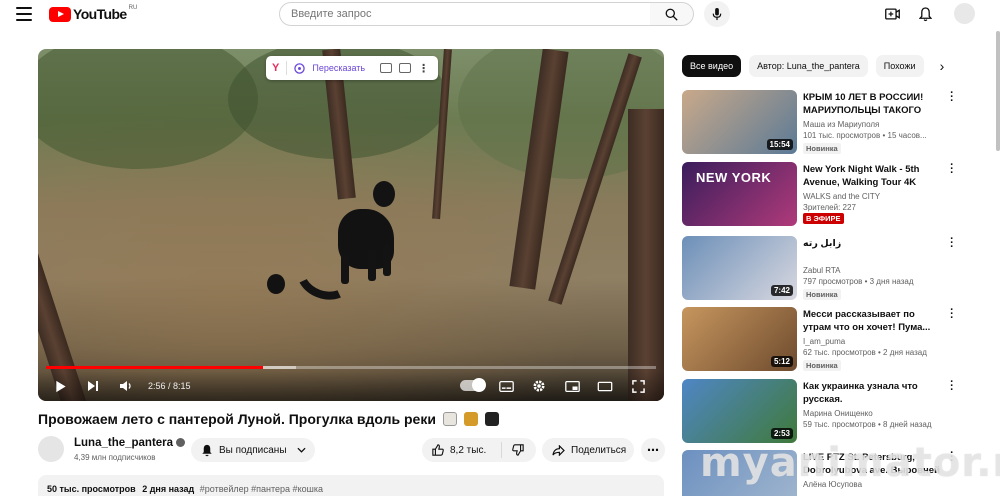 This screenshot has height=496, width=1000. I want to click on chip-by-author: Автор: Luna_the_pantera, so click(808, 66).